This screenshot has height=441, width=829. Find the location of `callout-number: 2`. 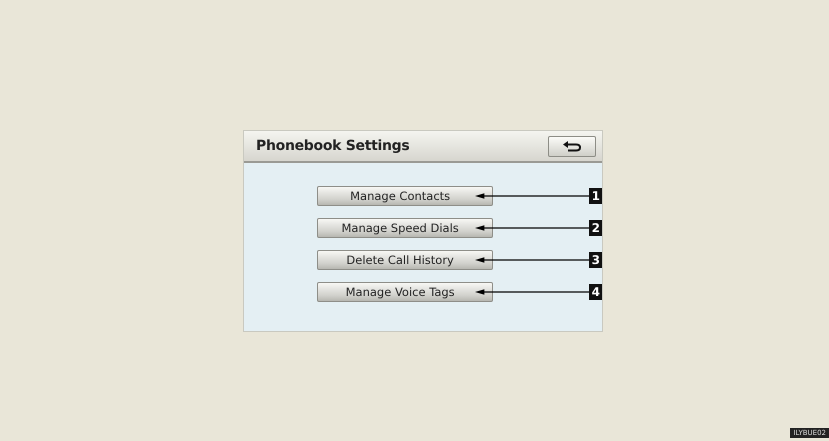

callout-number: 2 is located at coordinates (595, 228).